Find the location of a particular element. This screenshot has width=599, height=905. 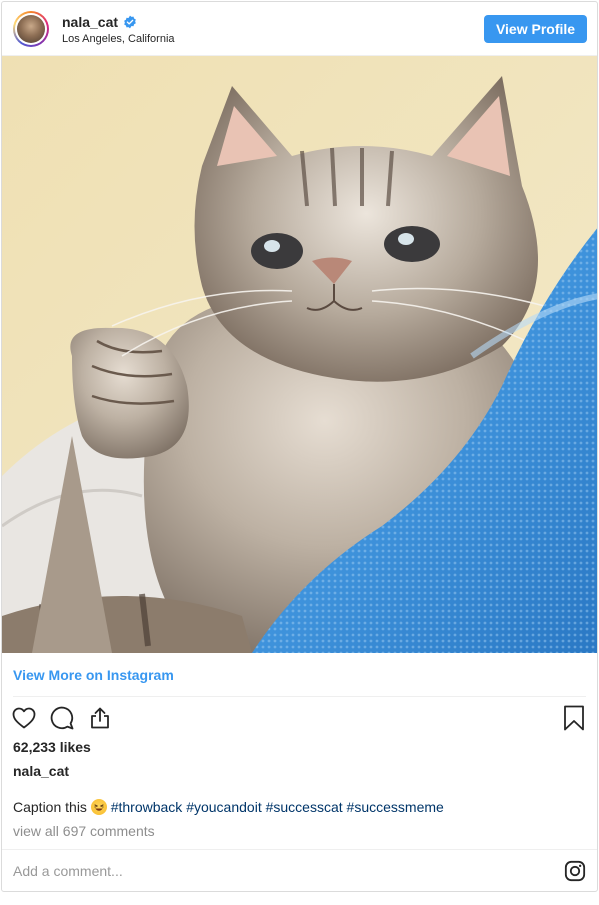

comment-icon is located at coordinates (62, 718).